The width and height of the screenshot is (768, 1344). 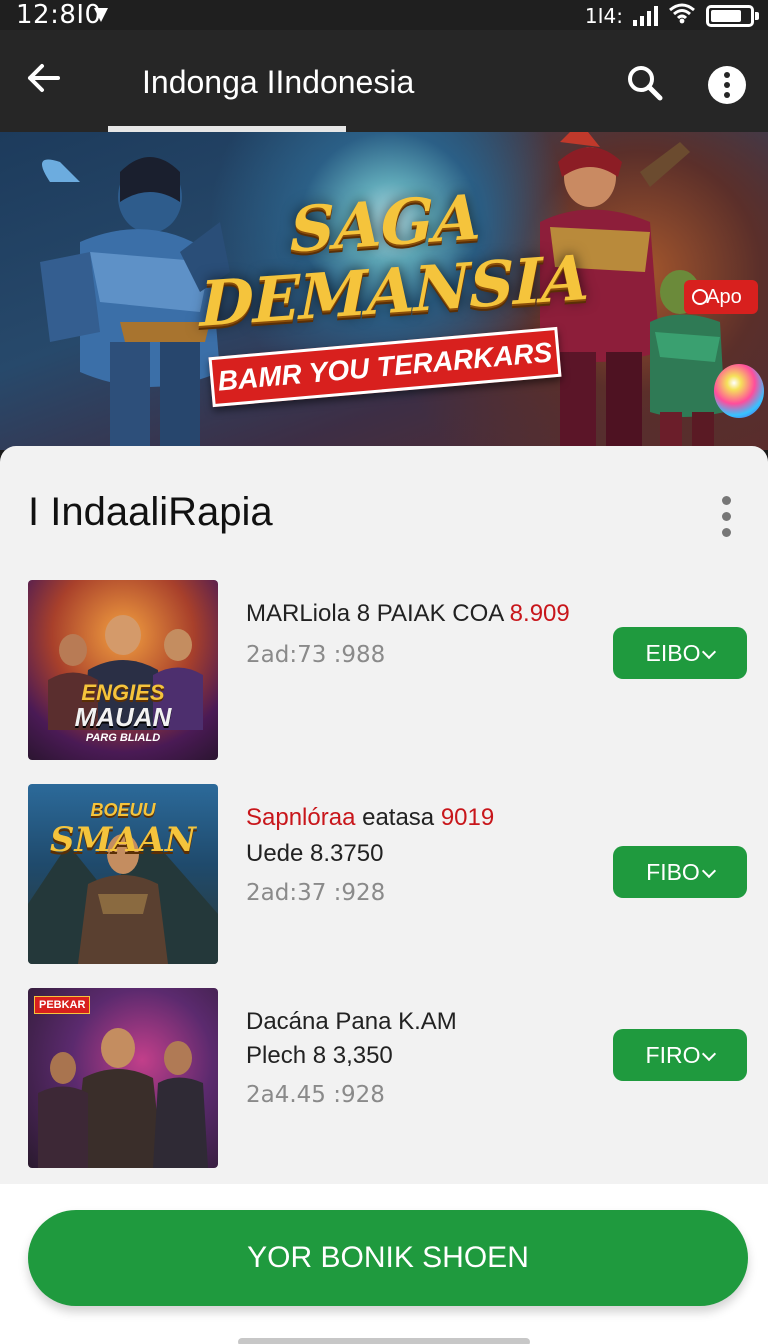 What do you see at coordinates (123, 840) in the screenshot?
I see `thumbnail-title2: SMAAN` at bounding box center [123, 840].